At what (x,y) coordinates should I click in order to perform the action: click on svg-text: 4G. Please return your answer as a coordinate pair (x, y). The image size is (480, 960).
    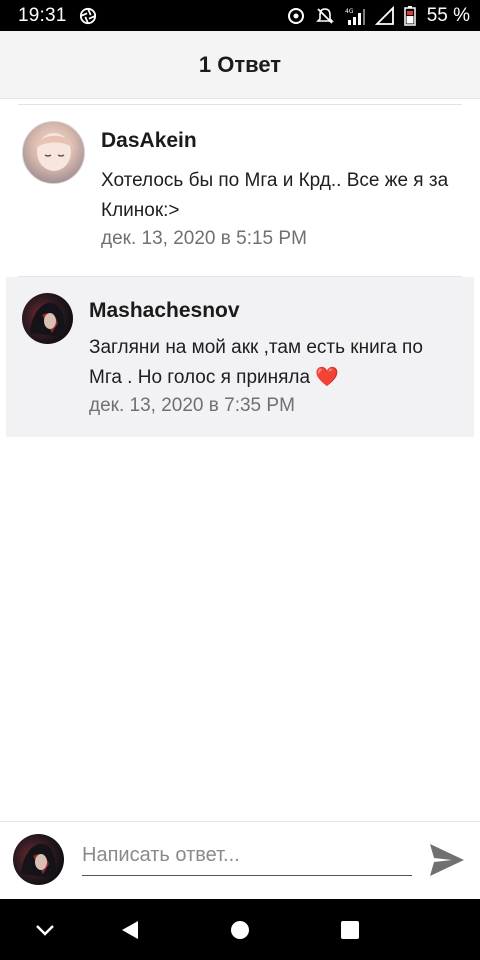
    Looking at the image, I should click on (349, 11).